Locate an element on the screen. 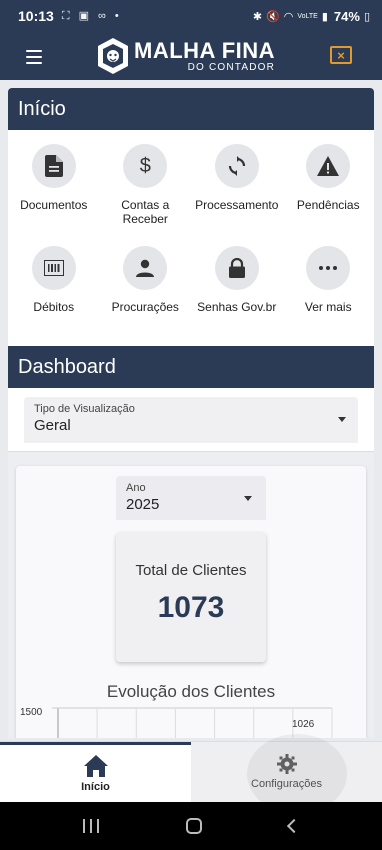 This screenshot has width=382, height=850. wifi-icon: ◠ is located at coordinates (288, 16).